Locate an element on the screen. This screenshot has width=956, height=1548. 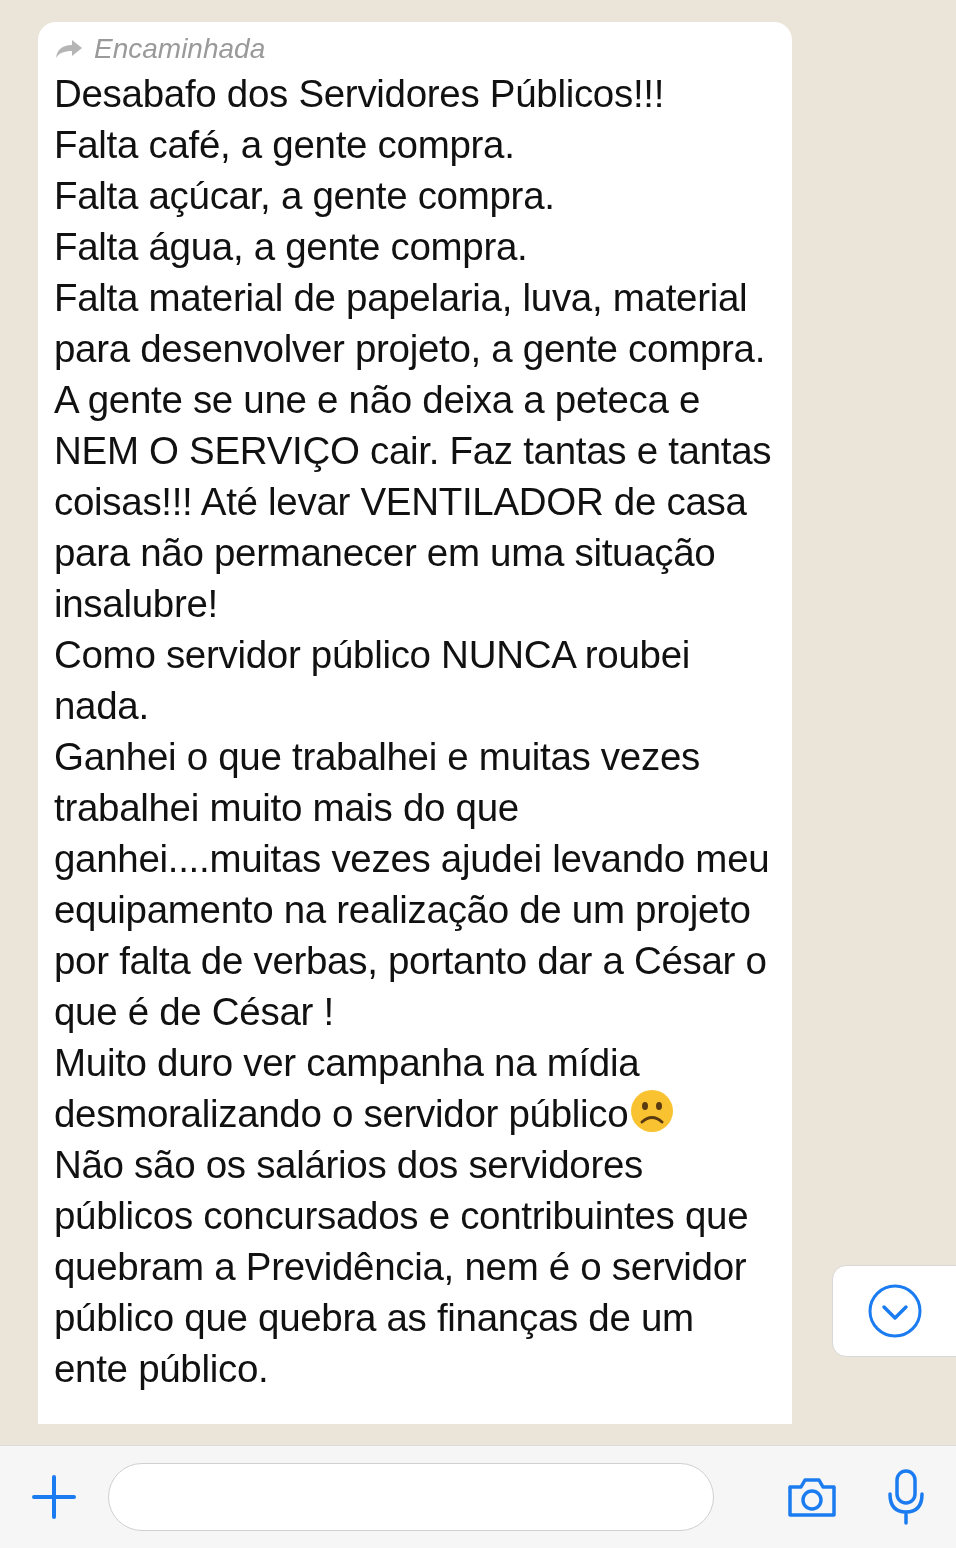
microphone-icon is located at coordinates (906, 1497).